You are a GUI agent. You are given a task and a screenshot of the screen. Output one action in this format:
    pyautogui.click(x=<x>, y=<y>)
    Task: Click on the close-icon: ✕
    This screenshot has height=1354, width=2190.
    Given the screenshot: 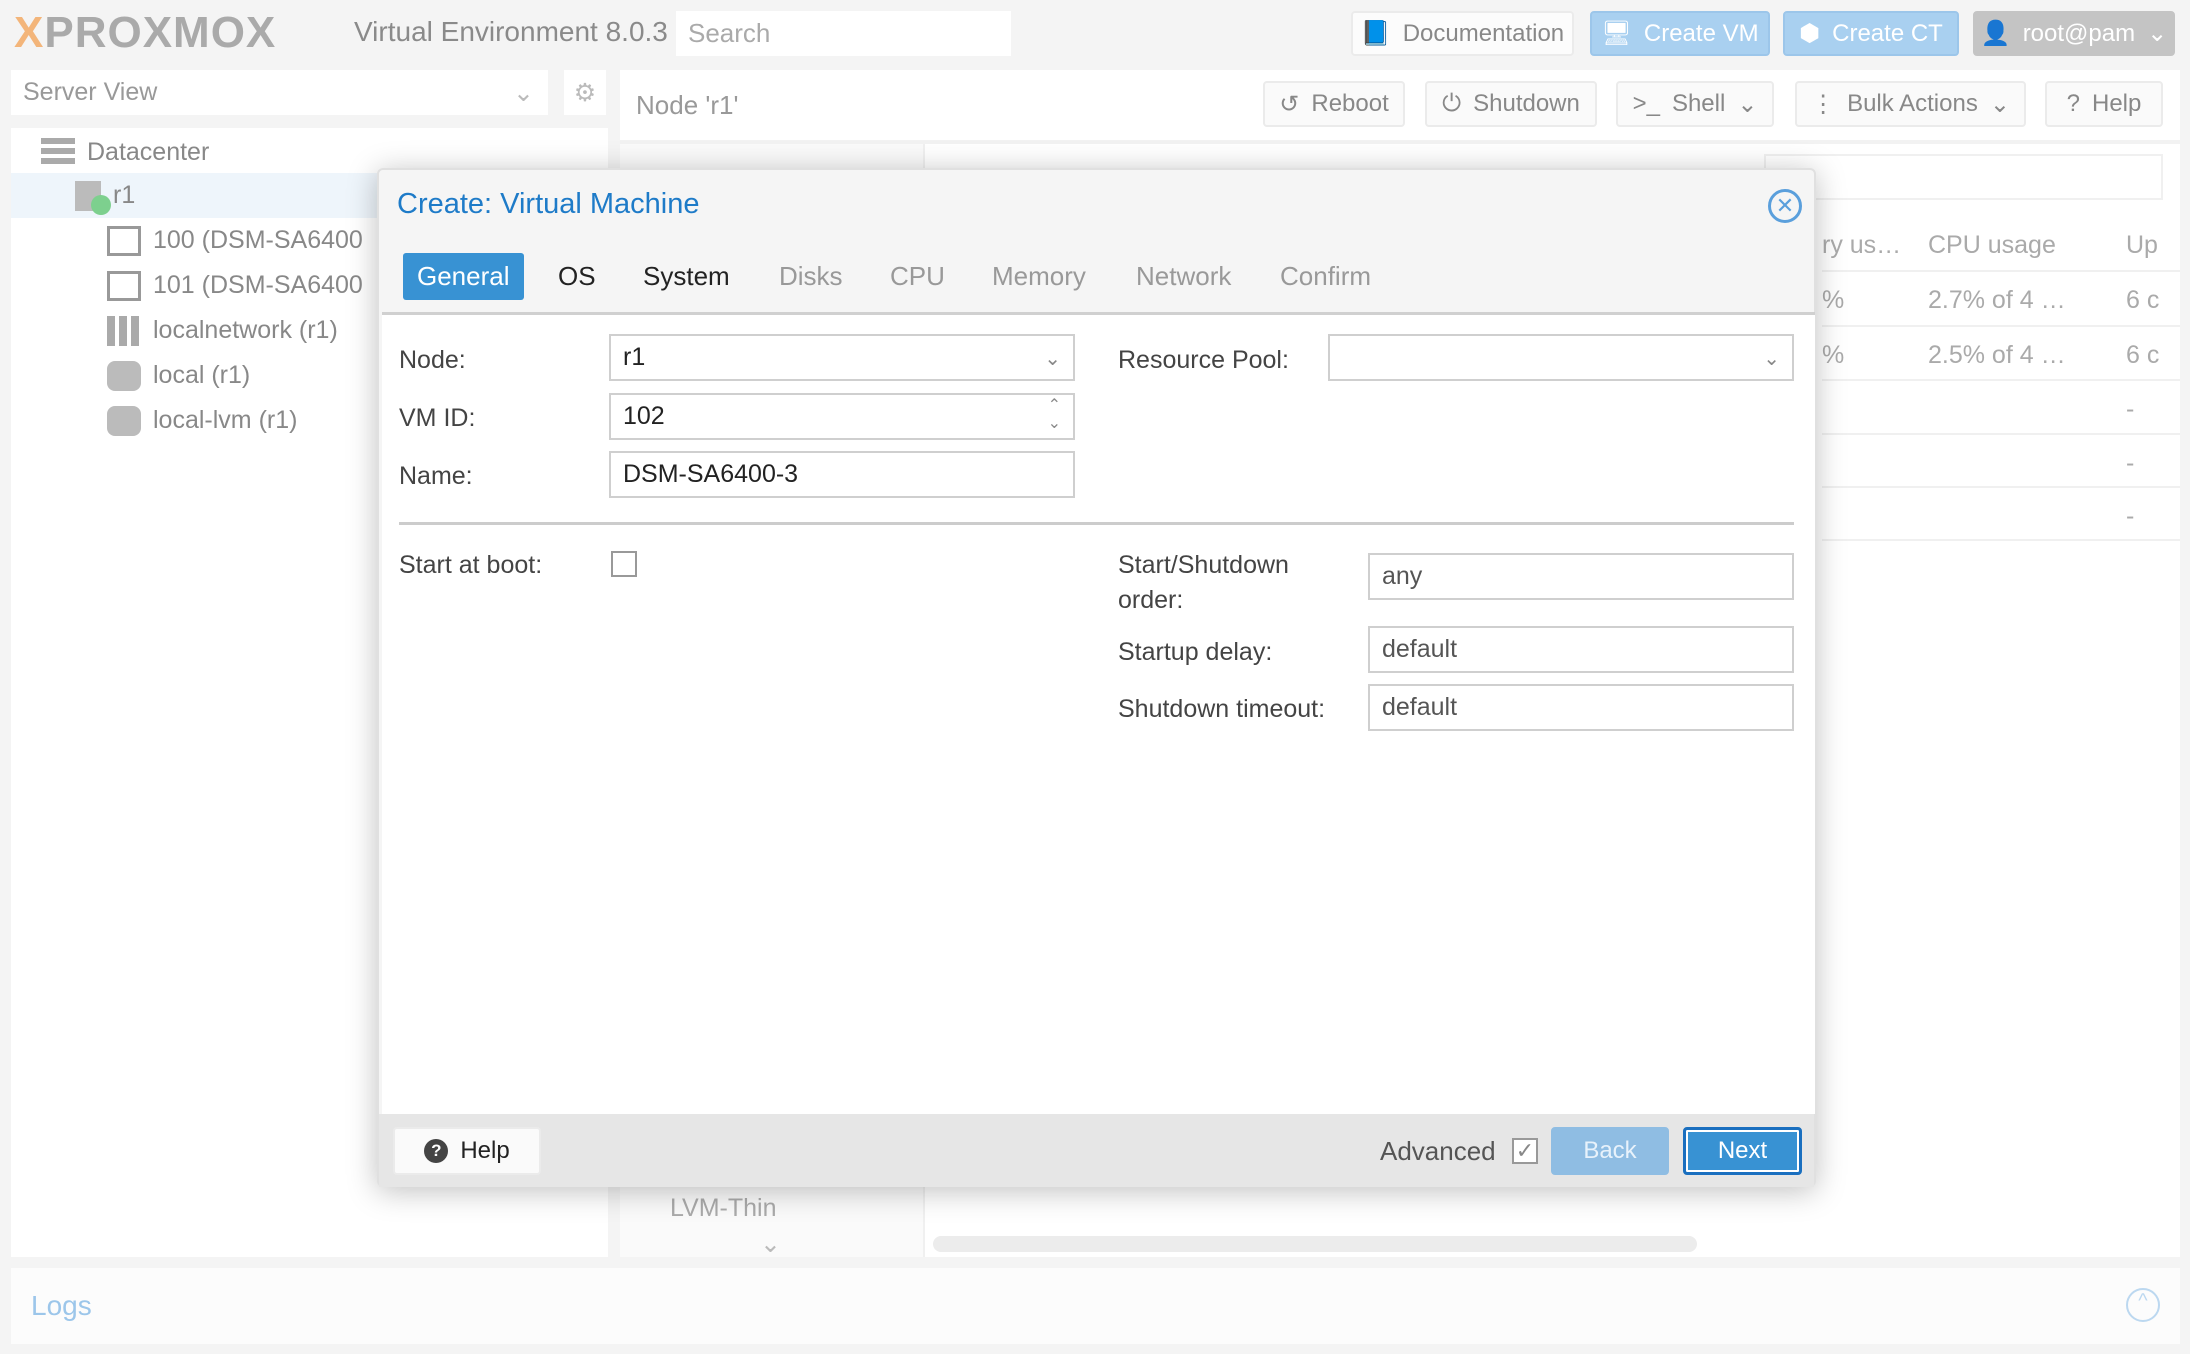 What is the action you would take?
    pyautogui.click(x=1785, y=206)
    